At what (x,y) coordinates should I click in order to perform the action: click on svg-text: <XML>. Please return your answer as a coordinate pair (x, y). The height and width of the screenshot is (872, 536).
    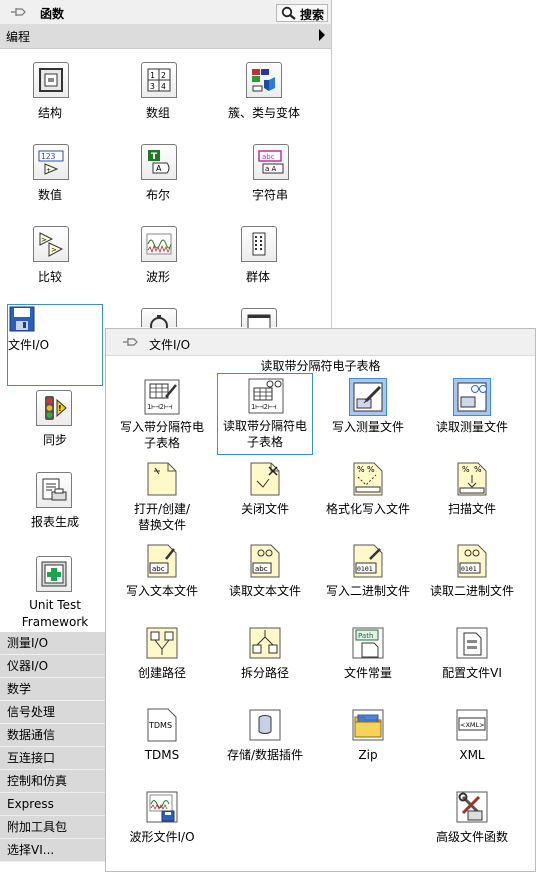
    Looking at the image, I should click on (472, 725).